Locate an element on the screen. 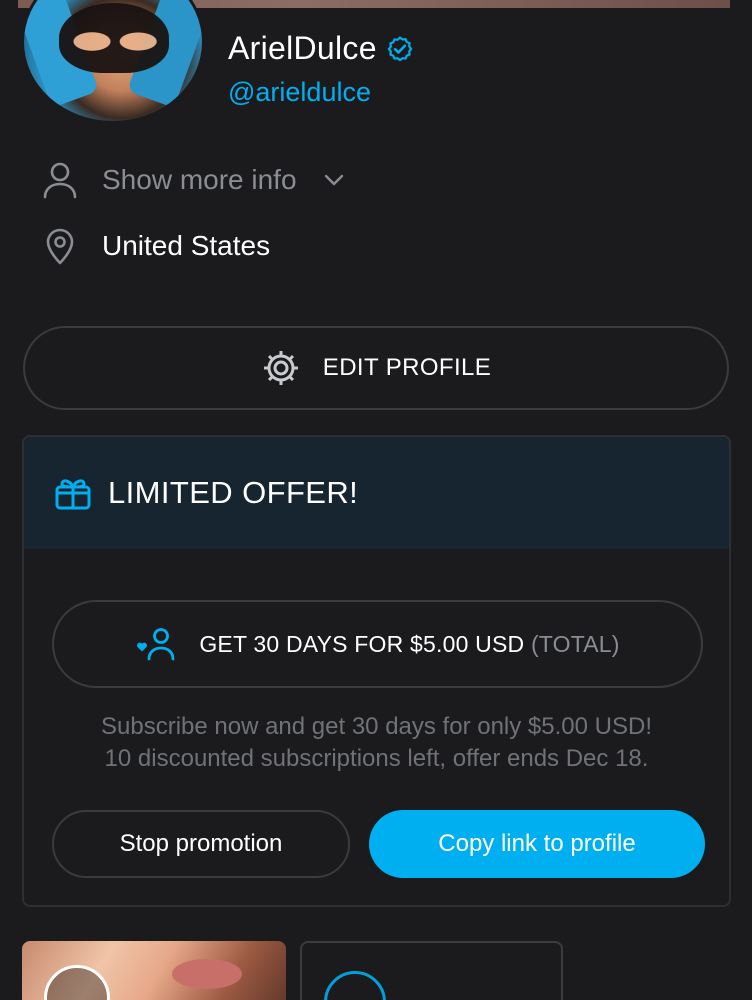 The image size is (752, 1000). get-offer-button: GET 30 DAYS FOR $5.00 USD (TOTAL) is located at coordinates (377, 644).